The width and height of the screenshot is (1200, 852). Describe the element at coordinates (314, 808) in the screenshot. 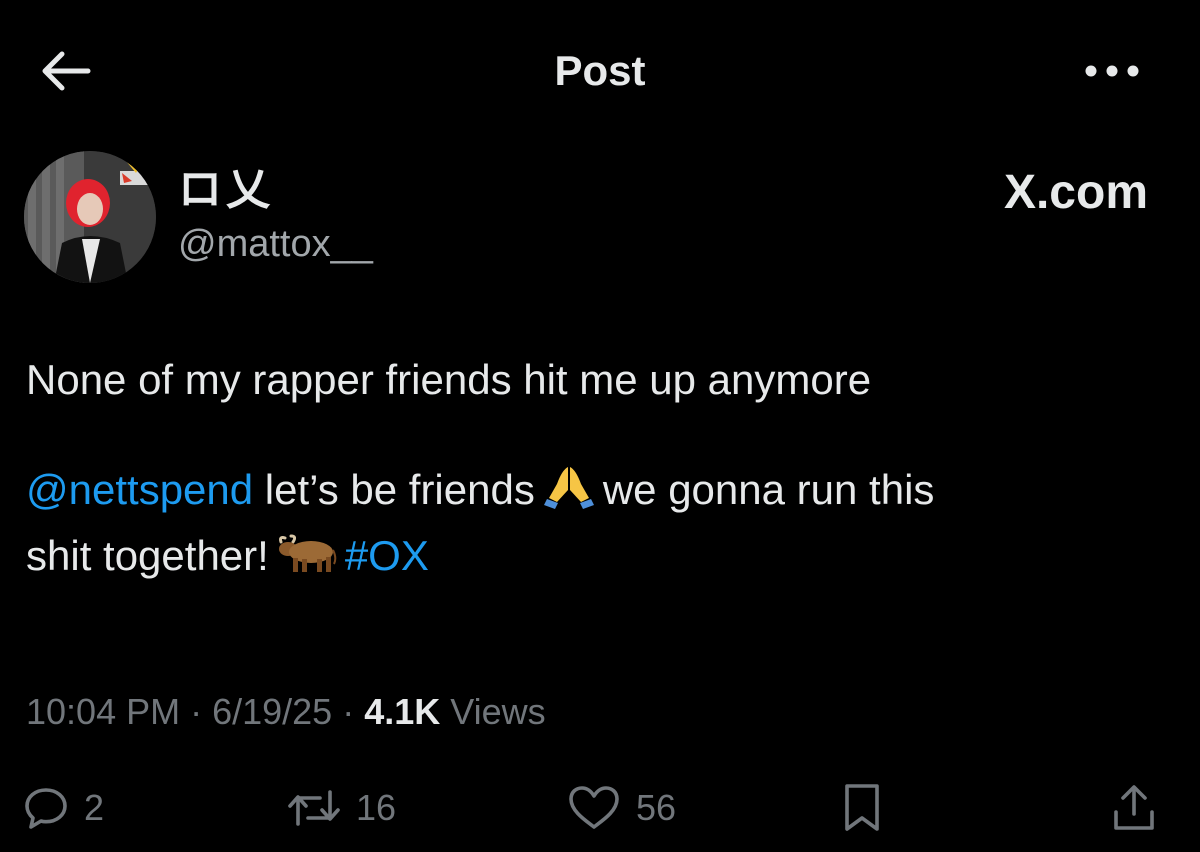

I see `repost-icon` at that location.